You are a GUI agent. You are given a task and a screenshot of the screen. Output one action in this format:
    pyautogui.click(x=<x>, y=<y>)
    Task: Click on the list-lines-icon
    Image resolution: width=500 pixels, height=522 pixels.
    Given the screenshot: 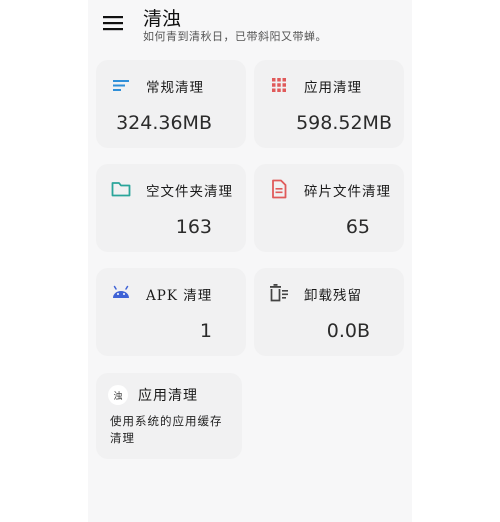 What is the action you would take?
    pyautogui.click(x=121, y=85)
    